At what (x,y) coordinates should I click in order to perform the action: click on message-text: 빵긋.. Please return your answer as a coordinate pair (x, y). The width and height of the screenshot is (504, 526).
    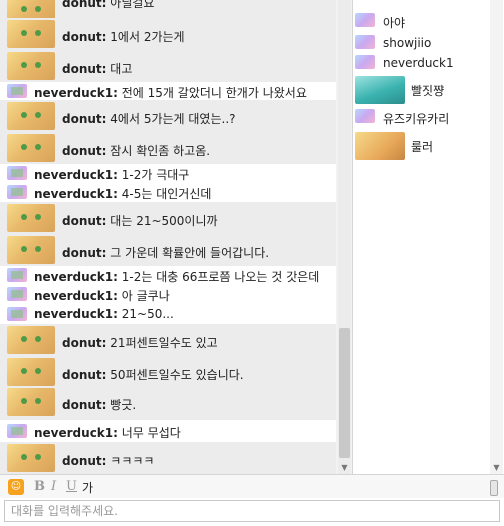
    Looking at the image, I should click on (123, 405).